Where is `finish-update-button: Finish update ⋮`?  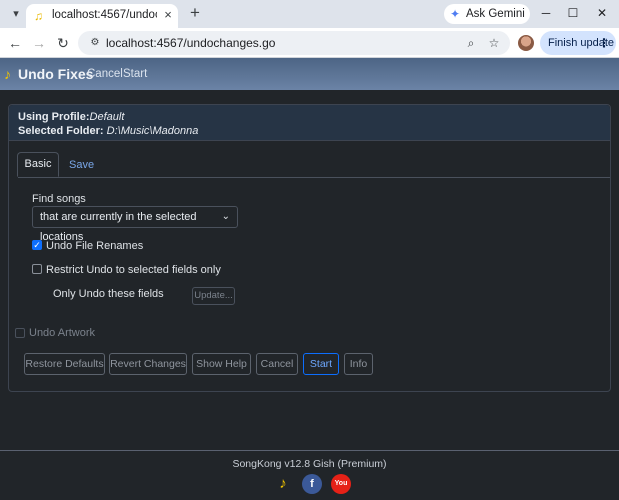
finish-update-button: Finish update ⋮ is located at coordinates (578, 43).